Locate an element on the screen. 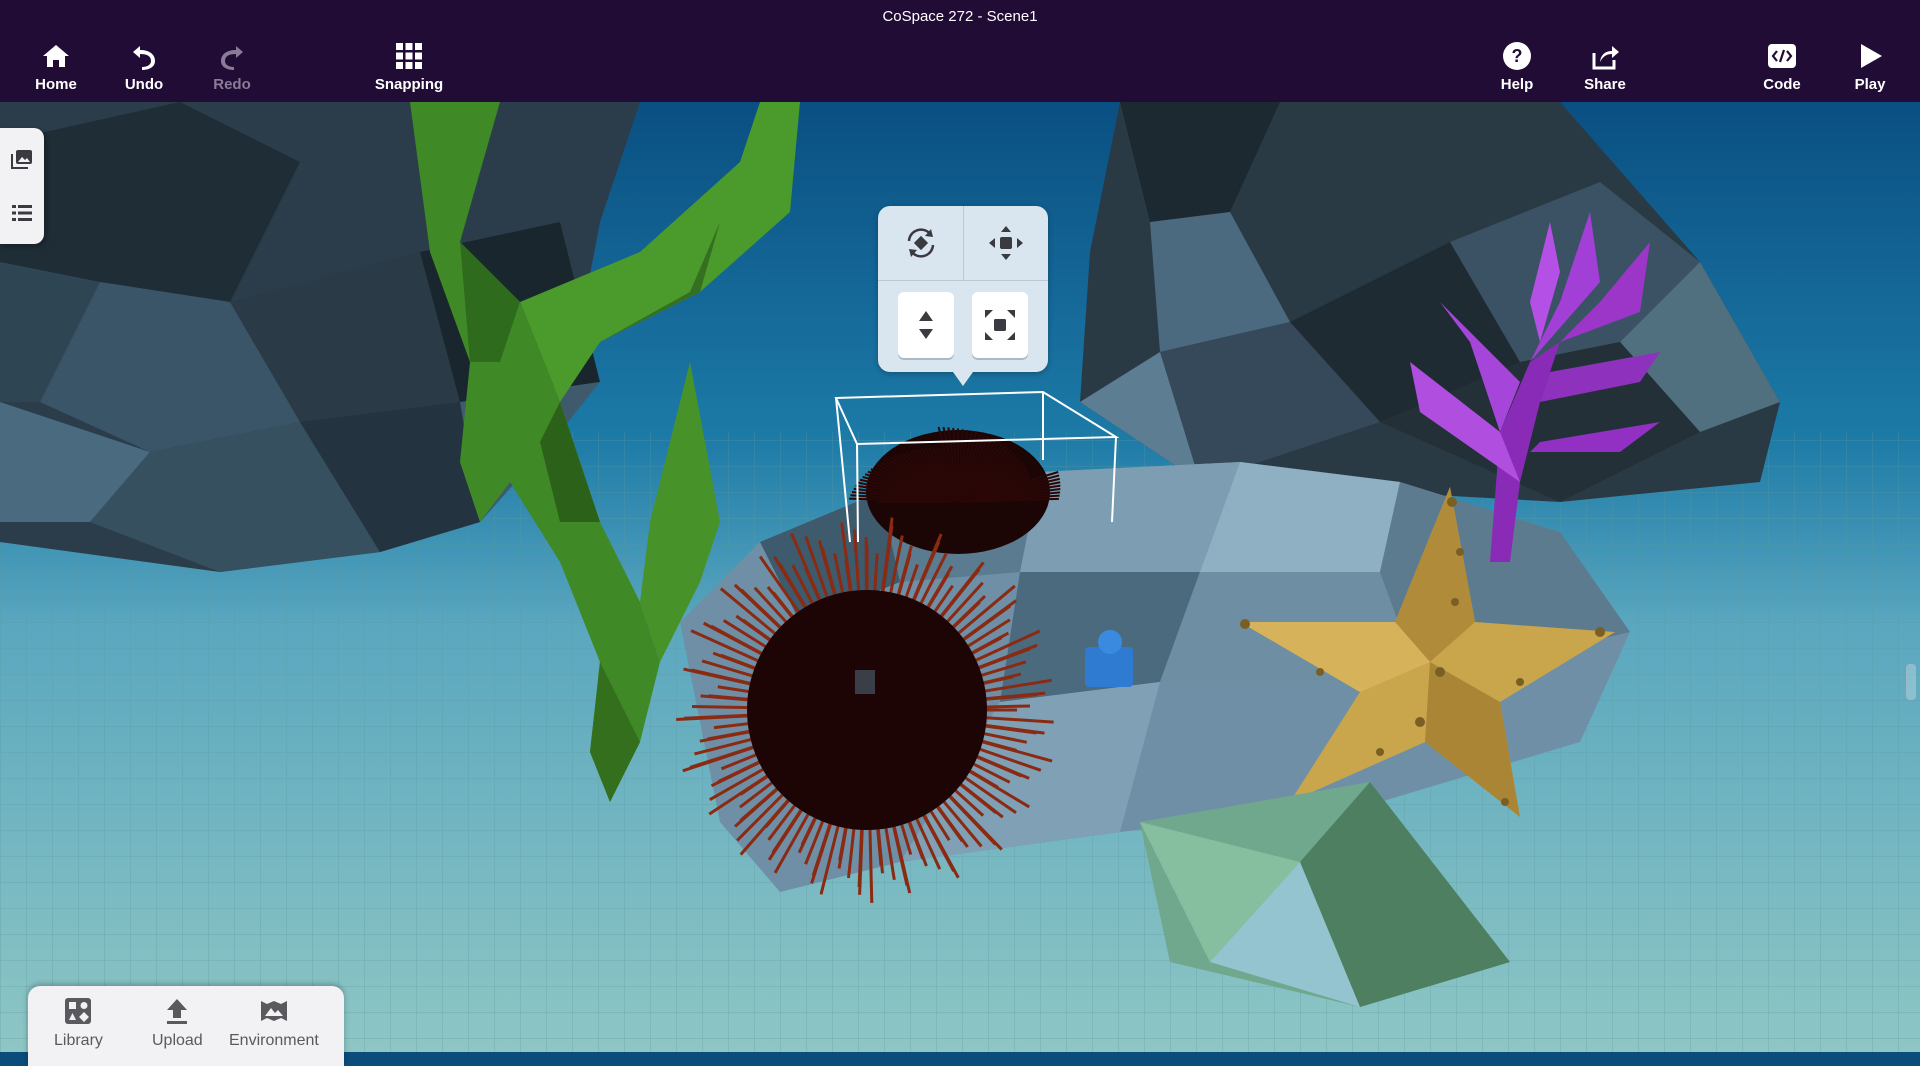  gizmo-top-row is located at coordinates (963, 243).